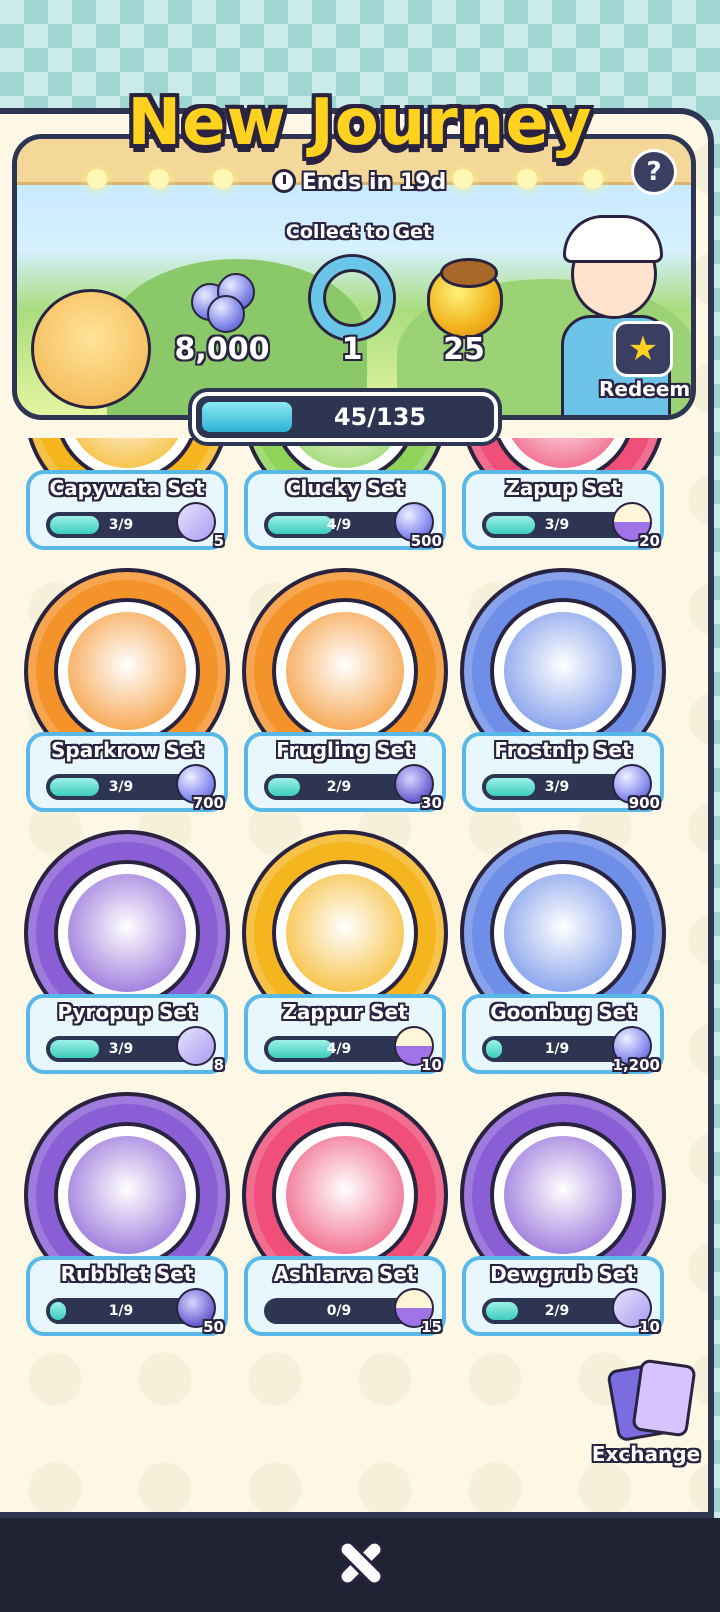  Describe the element at coordinates (198, 788) in the screenshot. I see `set-reward: 700` at that location.